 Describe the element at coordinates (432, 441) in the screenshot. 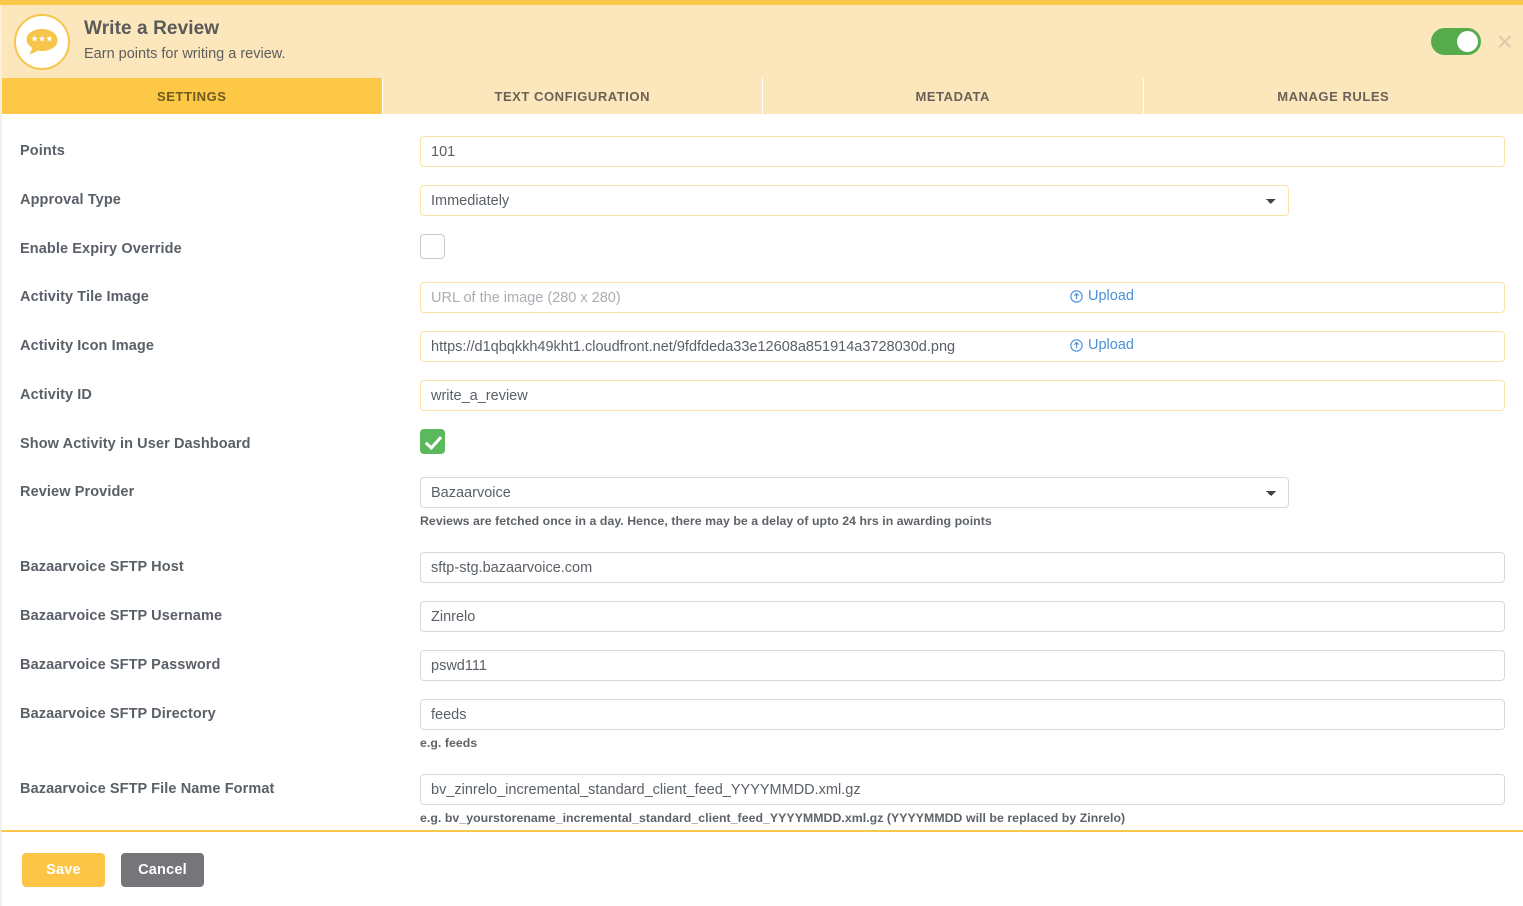

I see `show-activity-checkbox` at that location.